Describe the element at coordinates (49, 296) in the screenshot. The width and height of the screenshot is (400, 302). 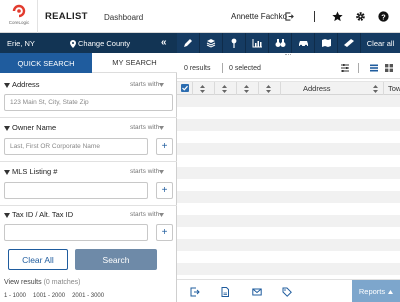
I see `range-link: 1001 - 2000` at that location.